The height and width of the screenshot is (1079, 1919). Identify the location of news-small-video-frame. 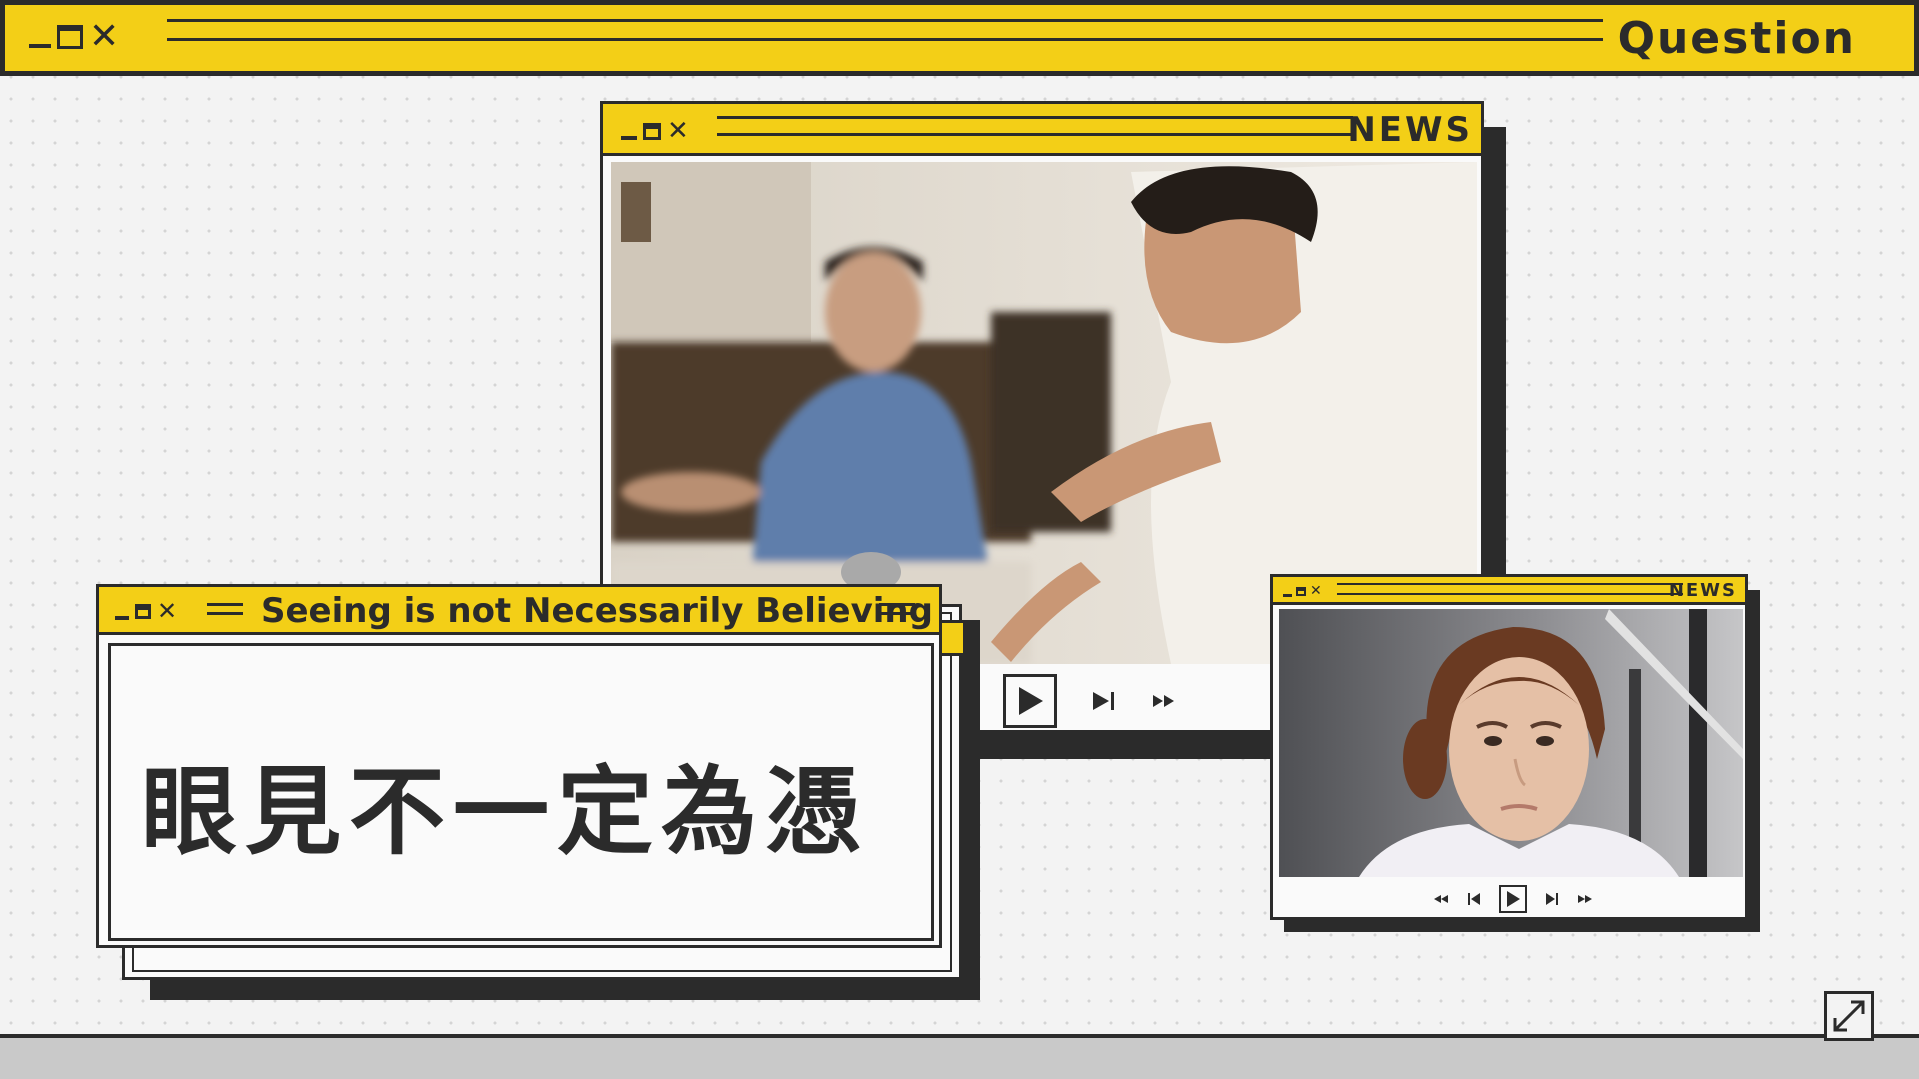
(1511, 743).